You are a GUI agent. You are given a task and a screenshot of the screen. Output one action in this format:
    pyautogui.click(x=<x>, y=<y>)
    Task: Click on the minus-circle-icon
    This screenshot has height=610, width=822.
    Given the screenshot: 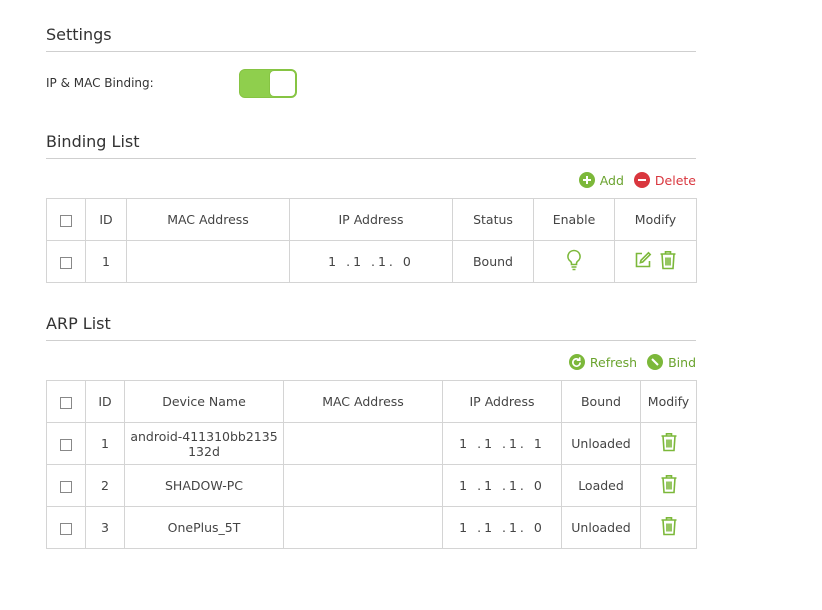 What is the action you would take?
    pyautogui.click(x=641, y=180)
    